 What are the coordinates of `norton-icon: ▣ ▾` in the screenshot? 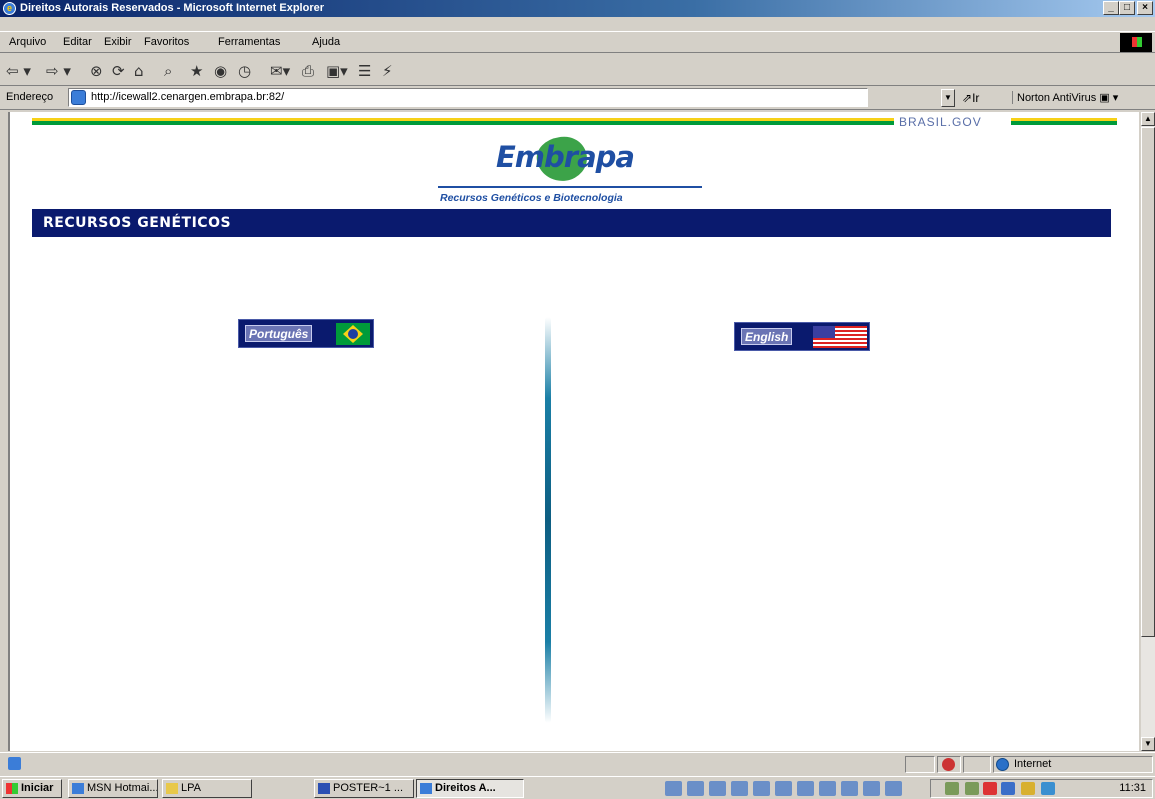 It's located at (1109, 98).